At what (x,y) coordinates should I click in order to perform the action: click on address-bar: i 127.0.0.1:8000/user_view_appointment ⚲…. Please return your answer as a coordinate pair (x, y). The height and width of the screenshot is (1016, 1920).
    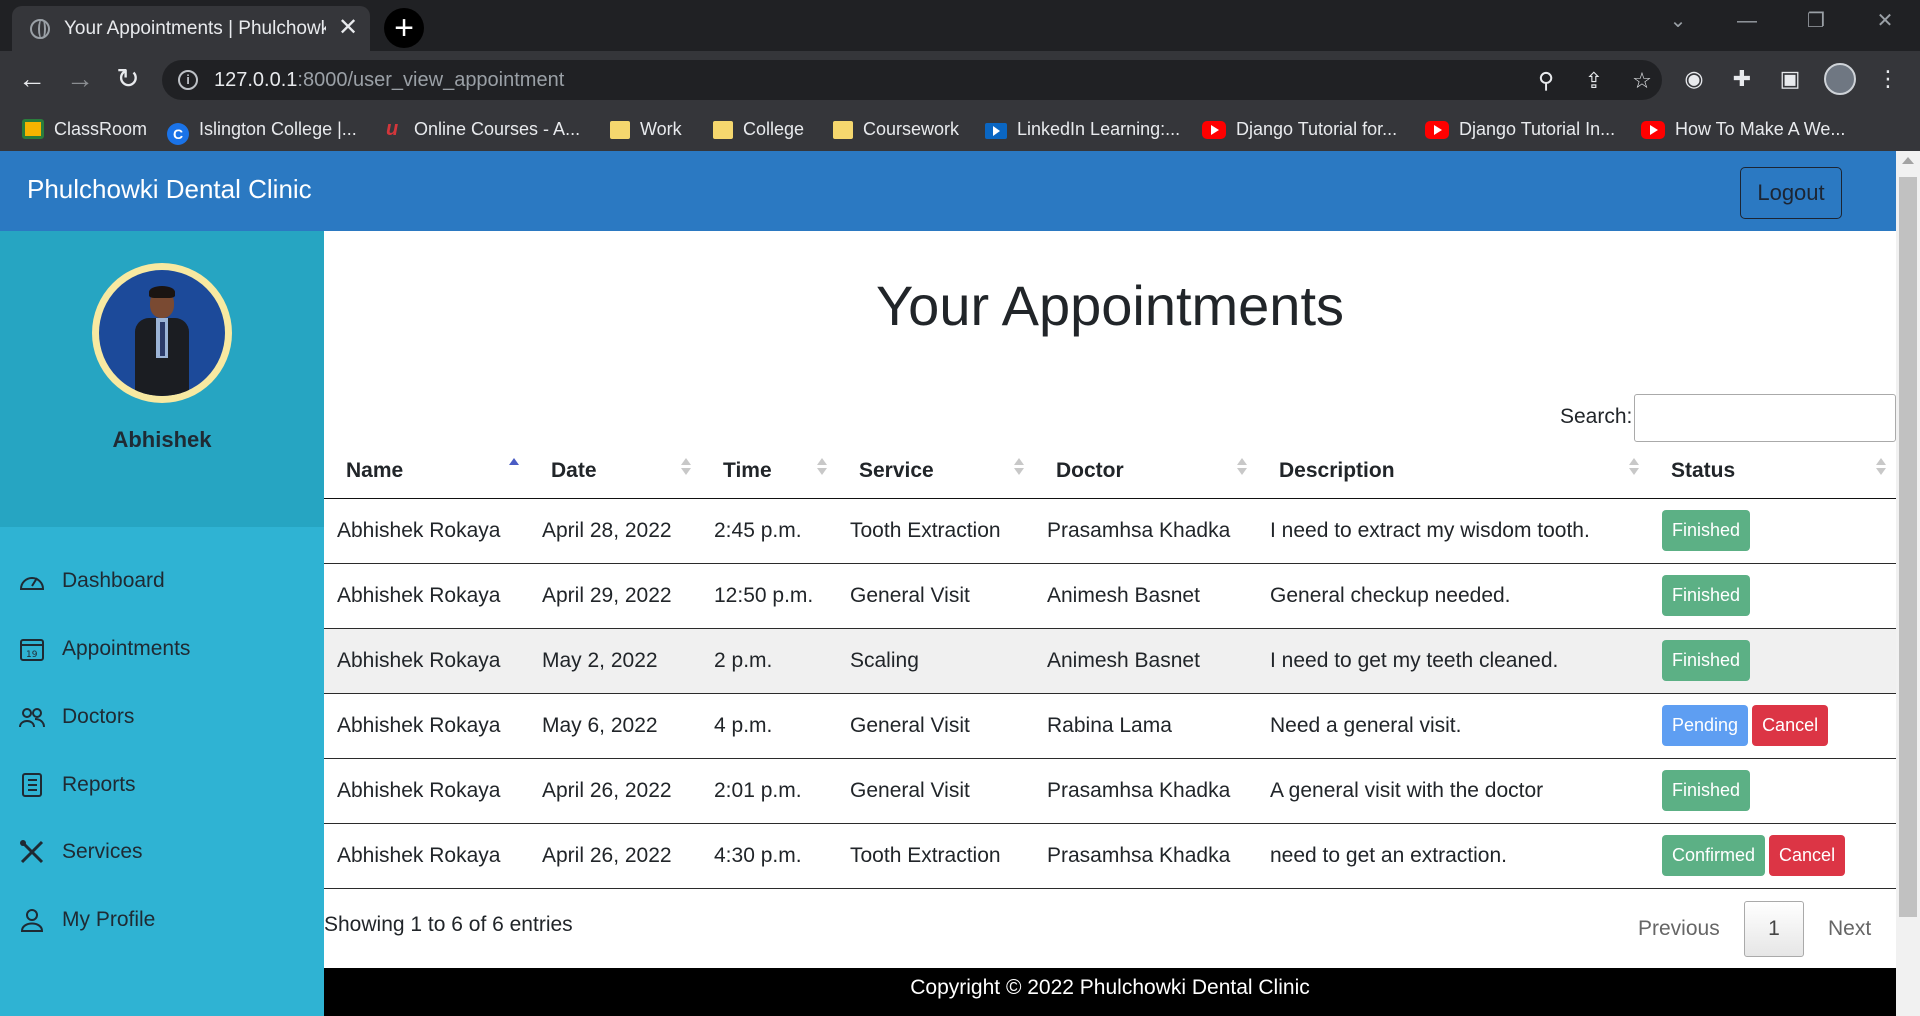
    Looking at the image, I should click on (912, 80).